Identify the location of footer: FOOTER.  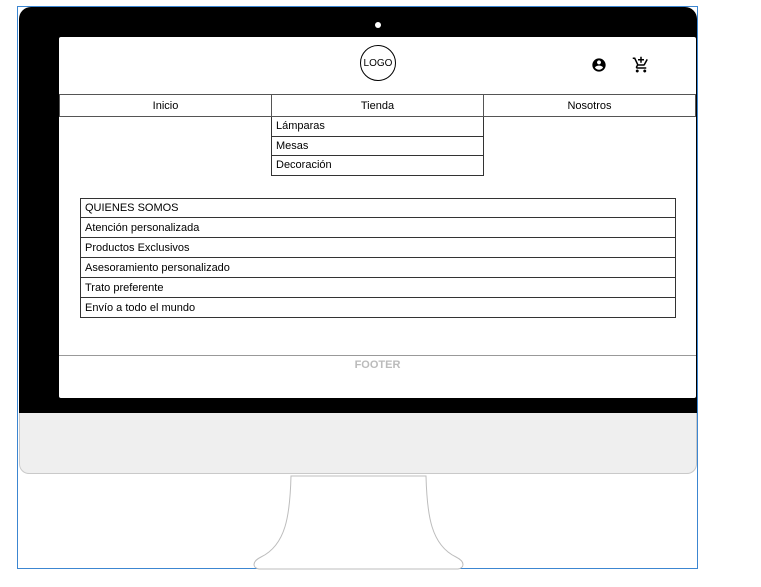
(377, 376).